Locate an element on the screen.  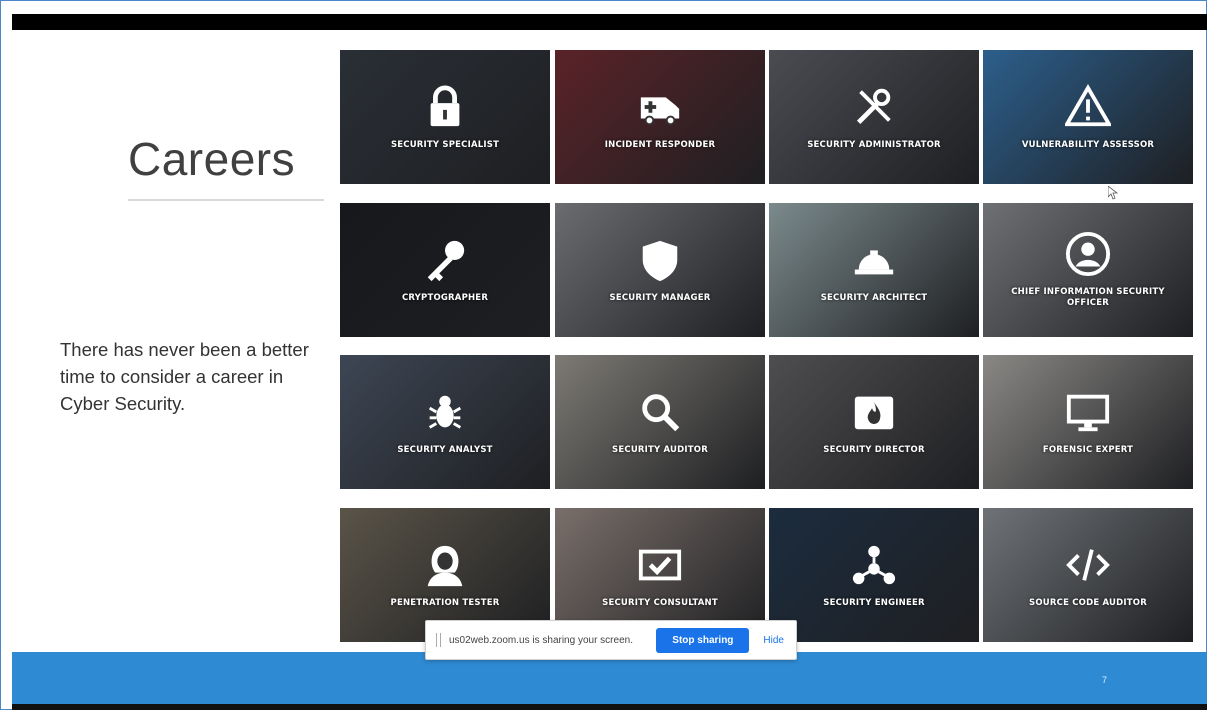
padlock-icon is located at coordinates (445, 107).